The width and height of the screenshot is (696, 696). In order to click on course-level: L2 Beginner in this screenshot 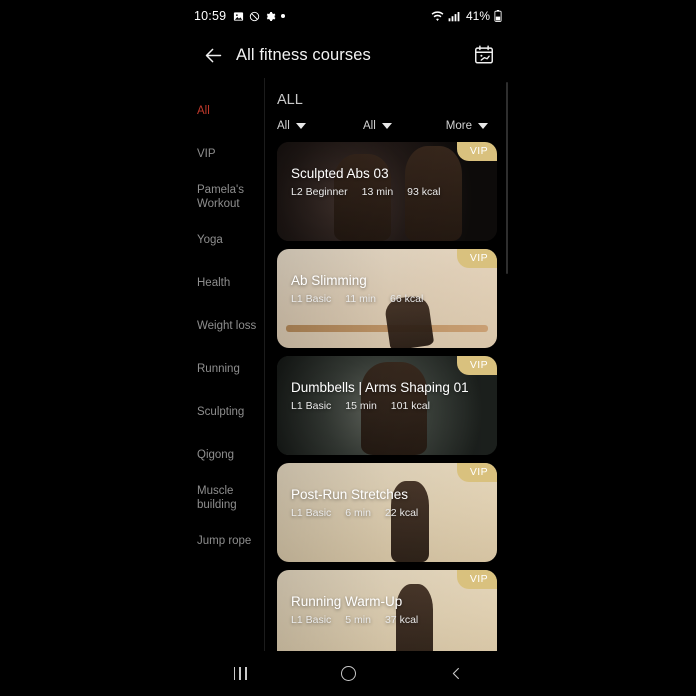, I will do `click(319, 192)`.